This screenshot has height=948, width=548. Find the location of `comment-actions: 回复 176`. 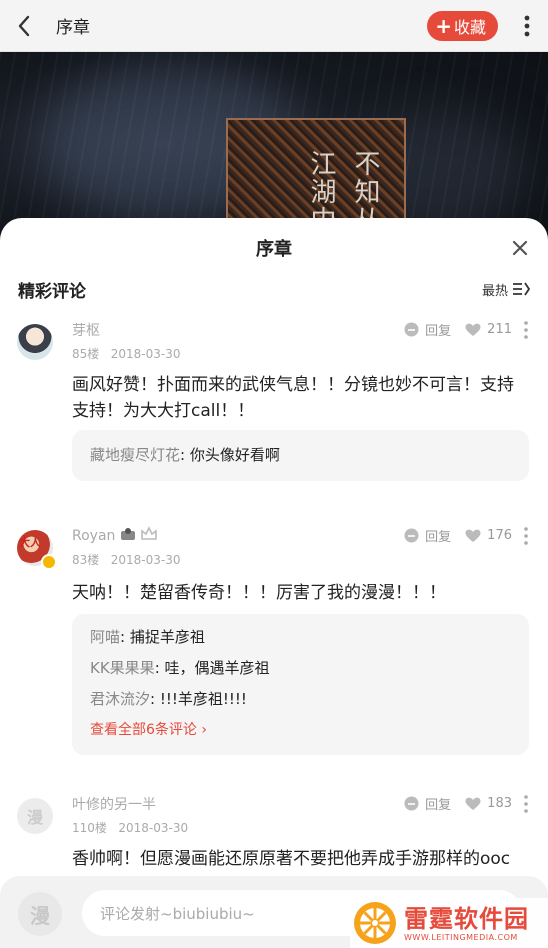

comment-actions: 回复 176 is located at coordinates (459, 535).